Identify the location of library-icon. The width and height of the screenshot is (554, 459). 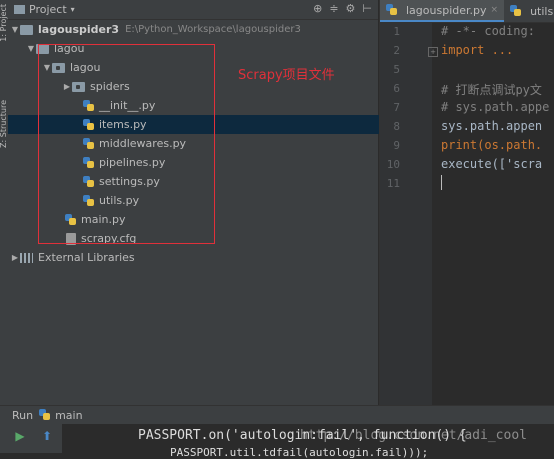
(26, 257).